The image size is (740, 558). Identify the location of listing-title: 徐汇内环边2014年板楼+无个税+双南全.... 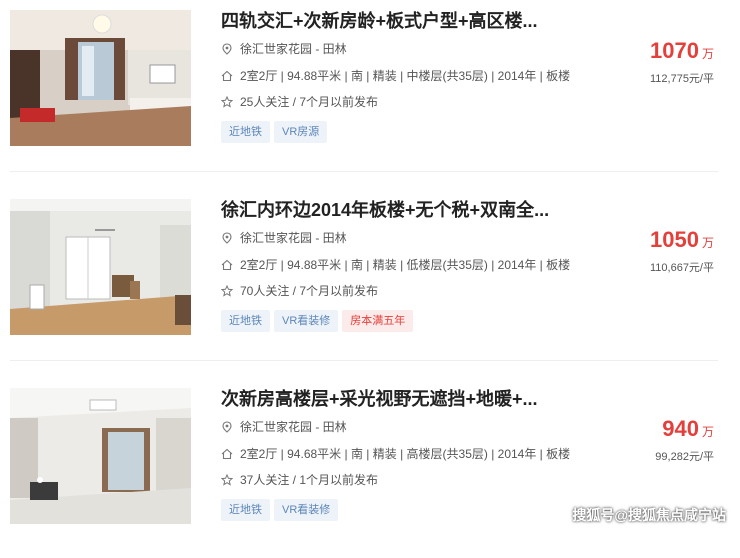
(386, 210).